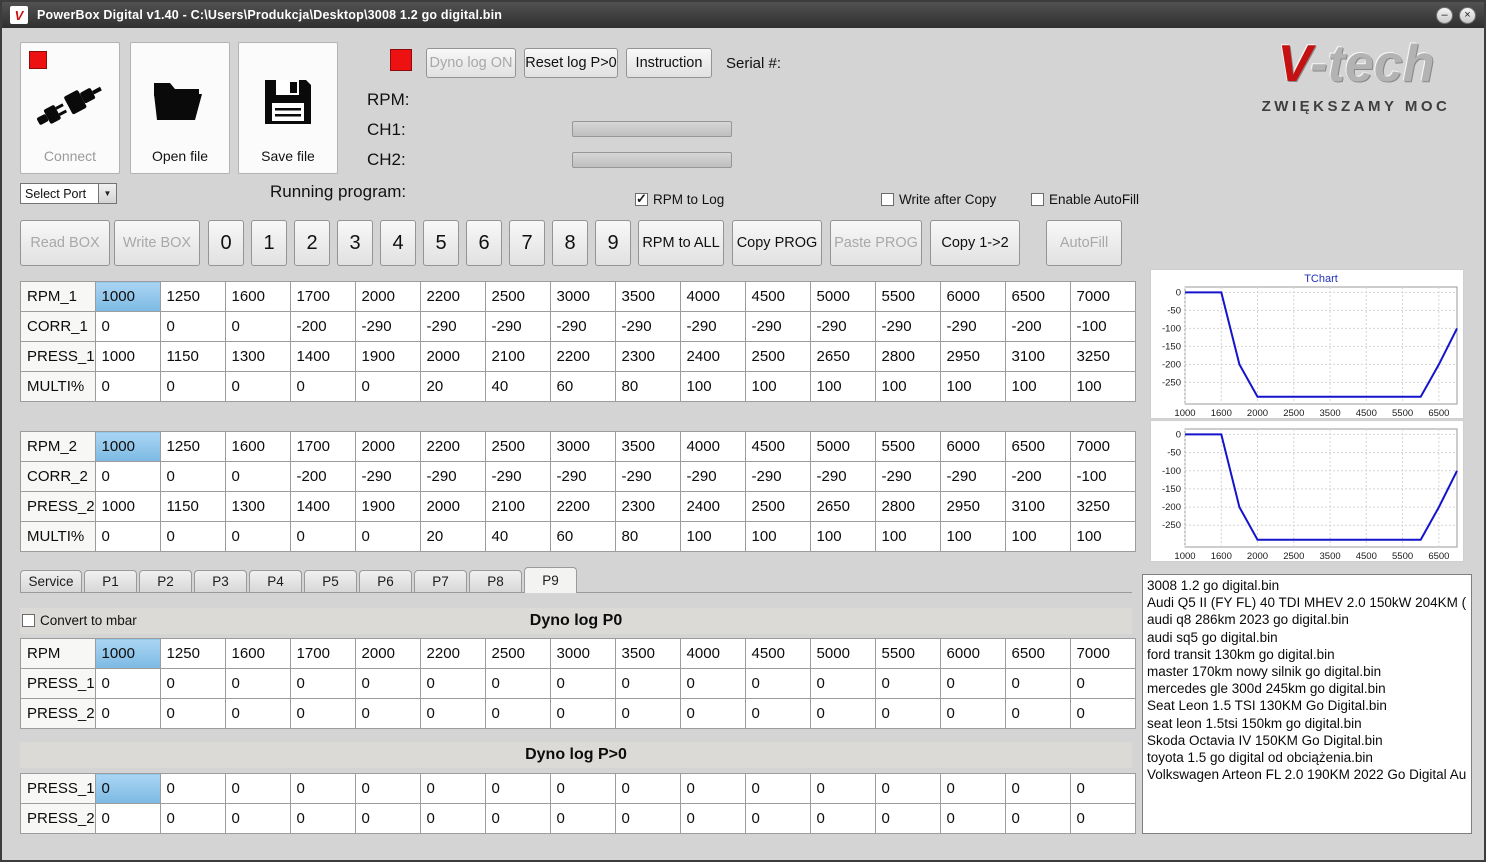  Describe the element at coordinates (1307, 723) in the screenshot. I see `file-list-item: seat leon 1.5tsi 150km go digital.bin` at that location.